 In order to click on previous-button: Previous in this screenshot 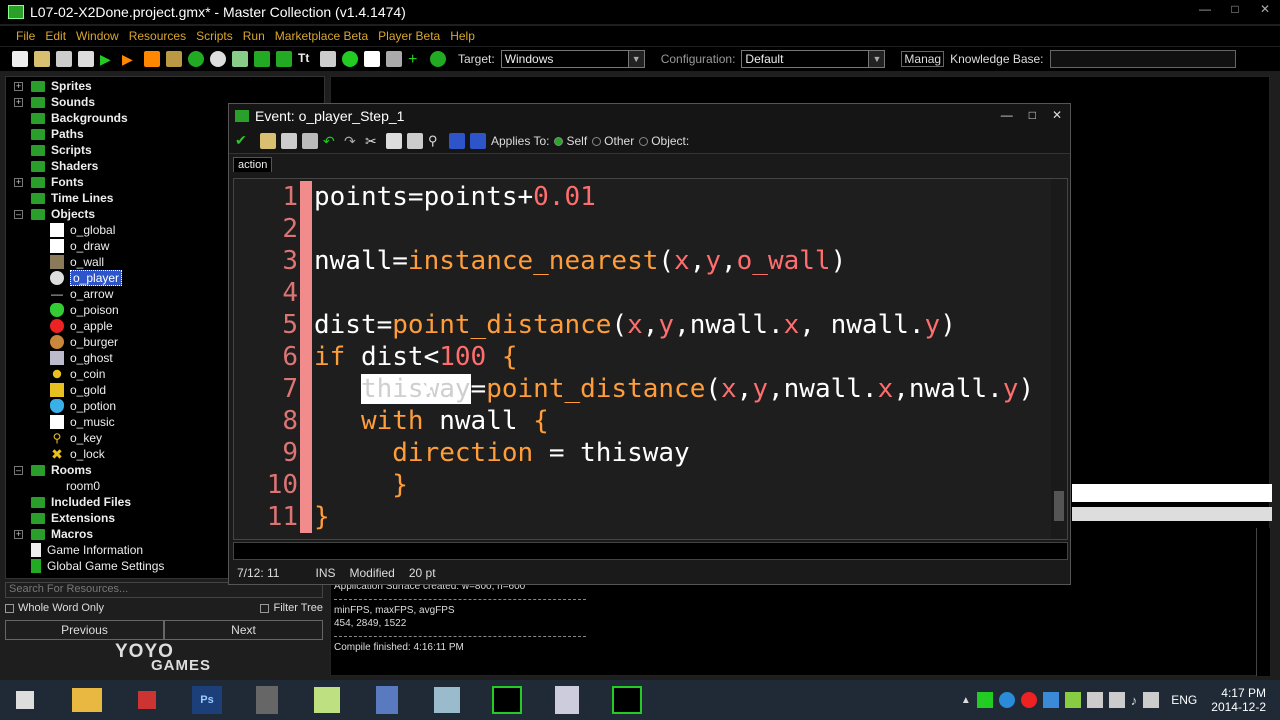, I will do `click(84, 630)`.